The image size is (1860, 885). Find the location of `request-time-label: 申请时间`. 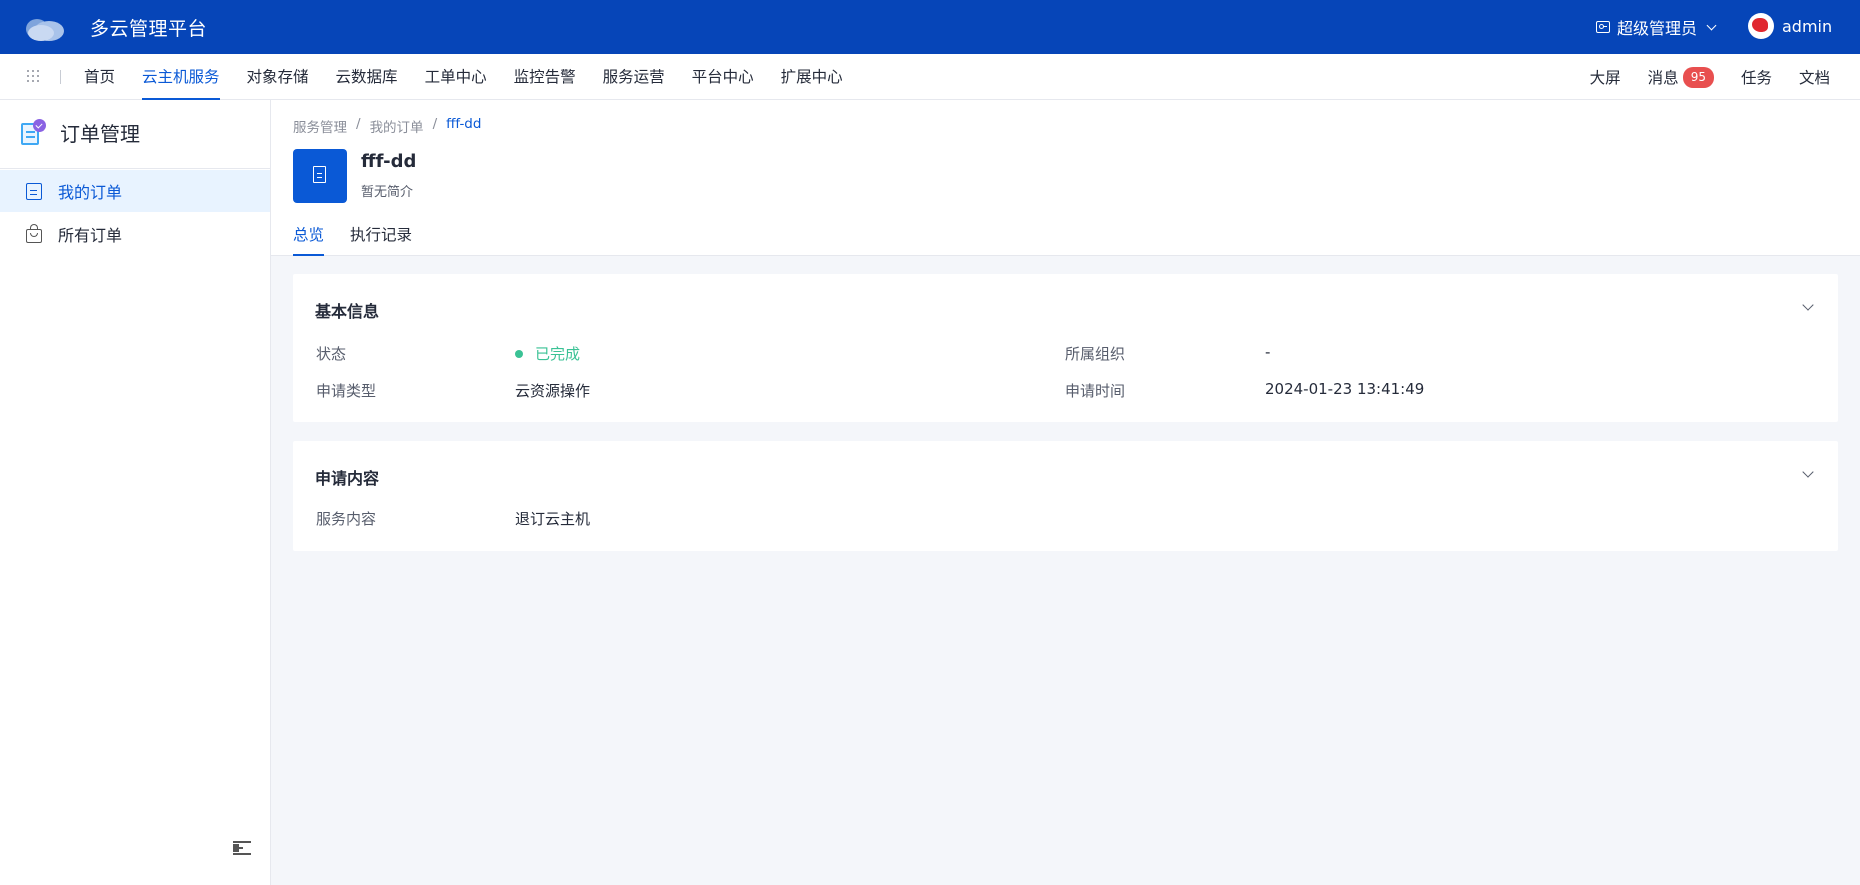

request-time-label: 申请时间 is located at coordinates (1095, 391).